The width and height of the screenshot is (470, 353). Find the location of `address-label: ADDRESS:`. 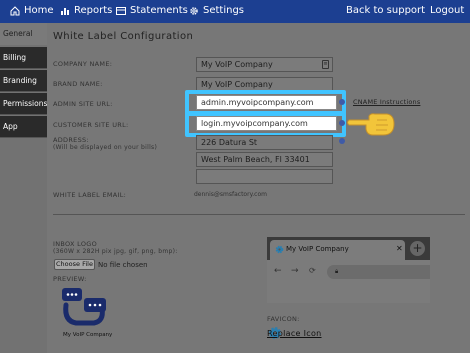

address-label: ADDRESS: is located at coordinates (71, 140).